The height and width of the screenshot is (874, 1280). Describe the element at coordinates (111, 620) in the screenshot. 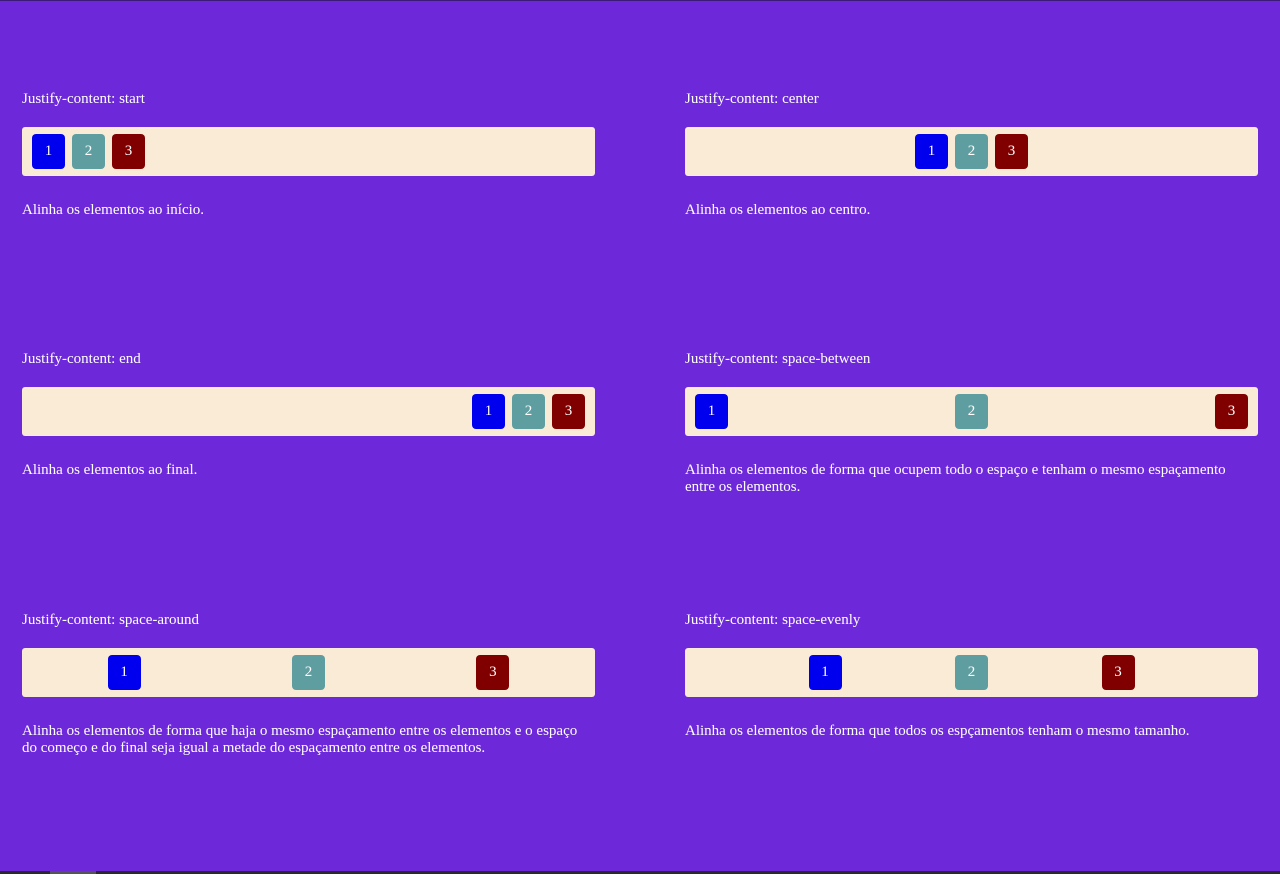

I see `section-title: Justify-content: space-around` at that location.